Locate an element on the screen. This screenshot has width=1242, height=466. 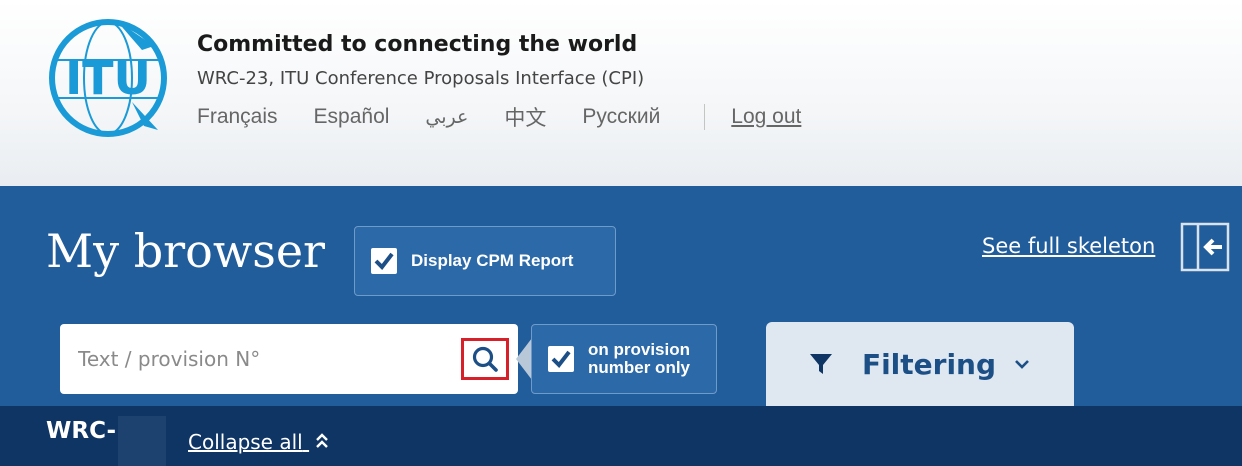
collapse-all-link: Collapse all is located at coordinates (258, 442).